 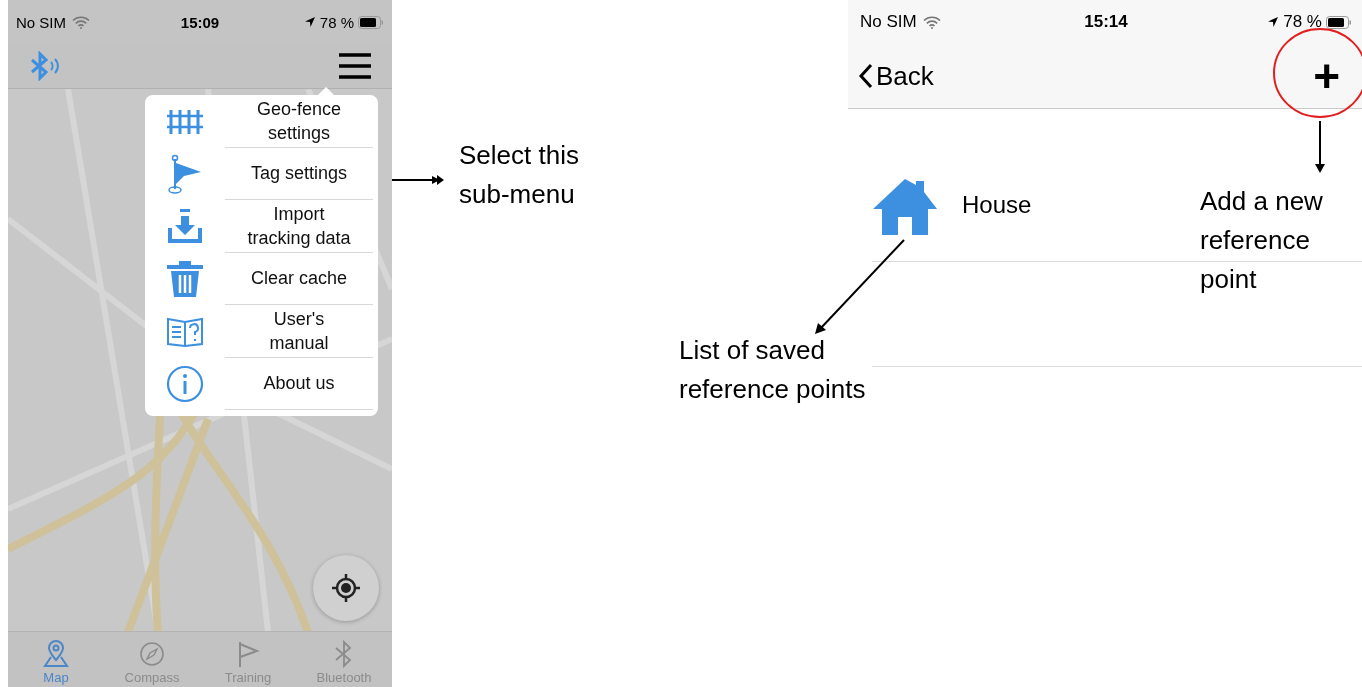 I want to click on annotation-text: List of saved reference points, so click(x=772, y=370).